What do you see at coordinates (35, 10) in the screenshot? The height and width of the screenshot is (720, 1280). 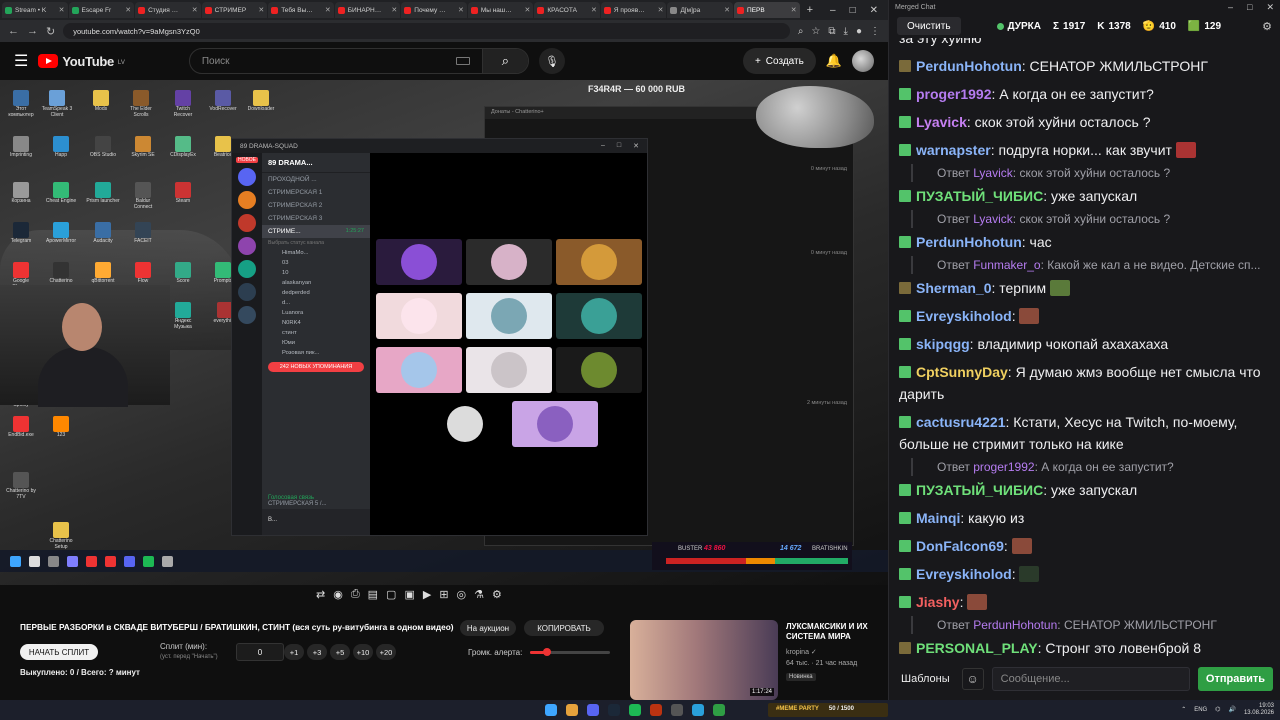 I see `browser-tab: Stream • K ✕` at bounding box center [35, 10].